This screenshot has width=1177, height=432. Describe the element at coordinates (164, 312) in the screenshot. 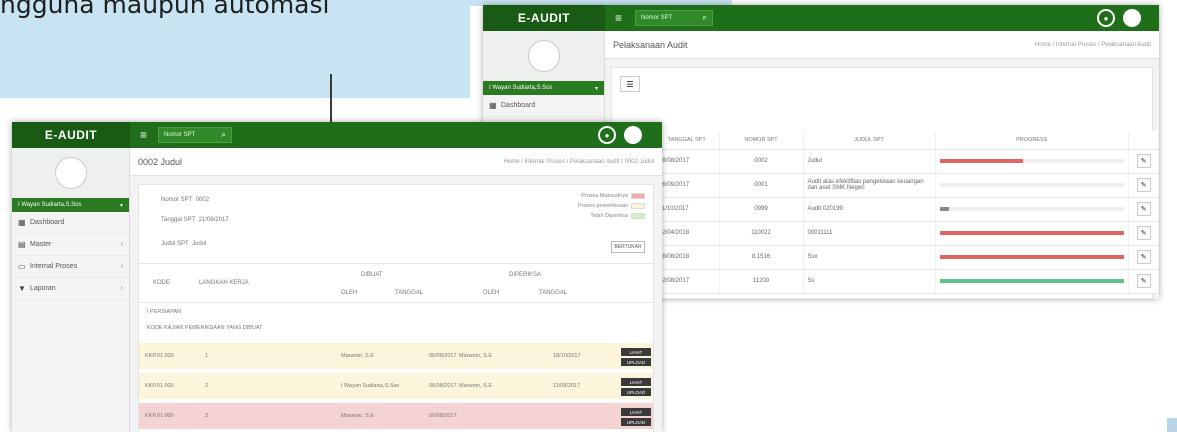

I see `section-persiapan: I PERSIAPAN` at that location.